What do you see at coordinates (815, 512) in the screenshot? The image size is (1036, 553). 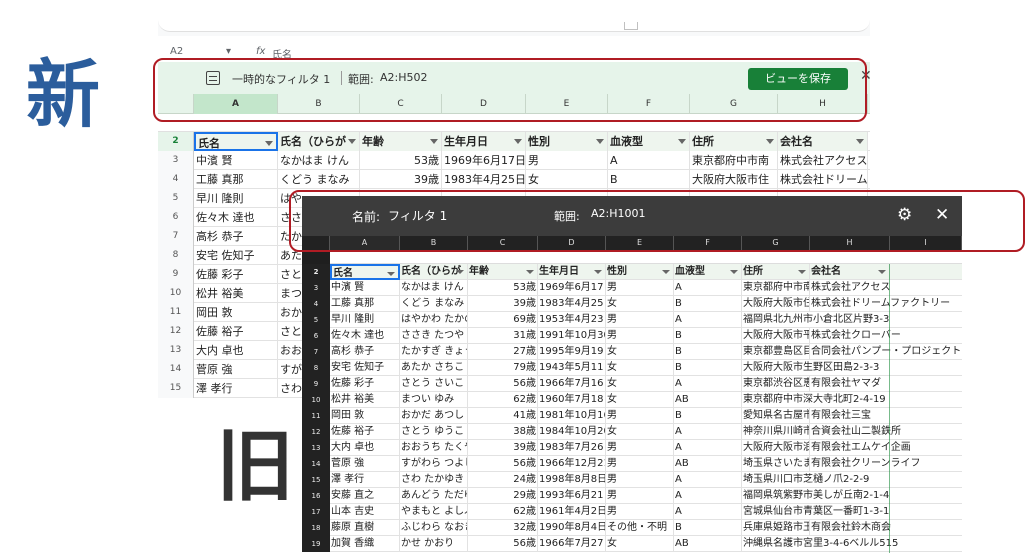 I see `table-cell: 宮城県仙台市青葉区一番町1-3-1` at bounding box center [815, 512].